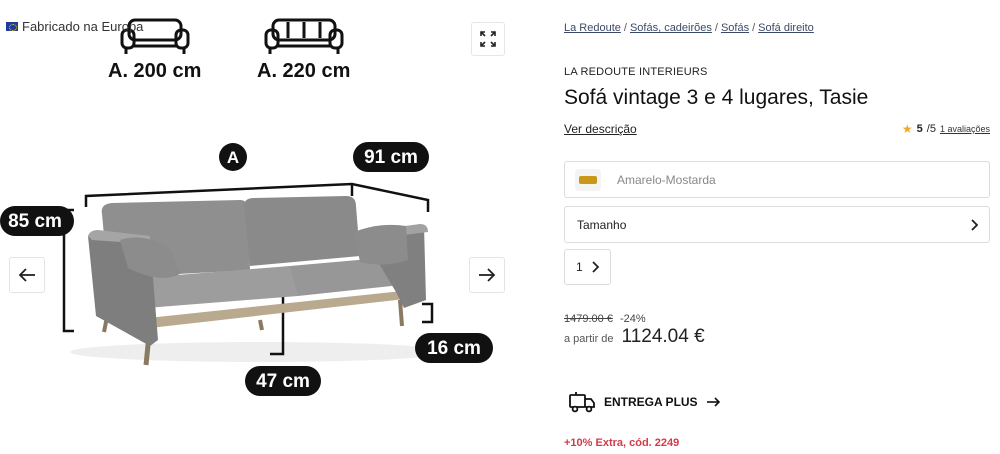  Describe the element at coordinates (602, 224) in the screenshot. I see `size-label: Tamanho` at that location.